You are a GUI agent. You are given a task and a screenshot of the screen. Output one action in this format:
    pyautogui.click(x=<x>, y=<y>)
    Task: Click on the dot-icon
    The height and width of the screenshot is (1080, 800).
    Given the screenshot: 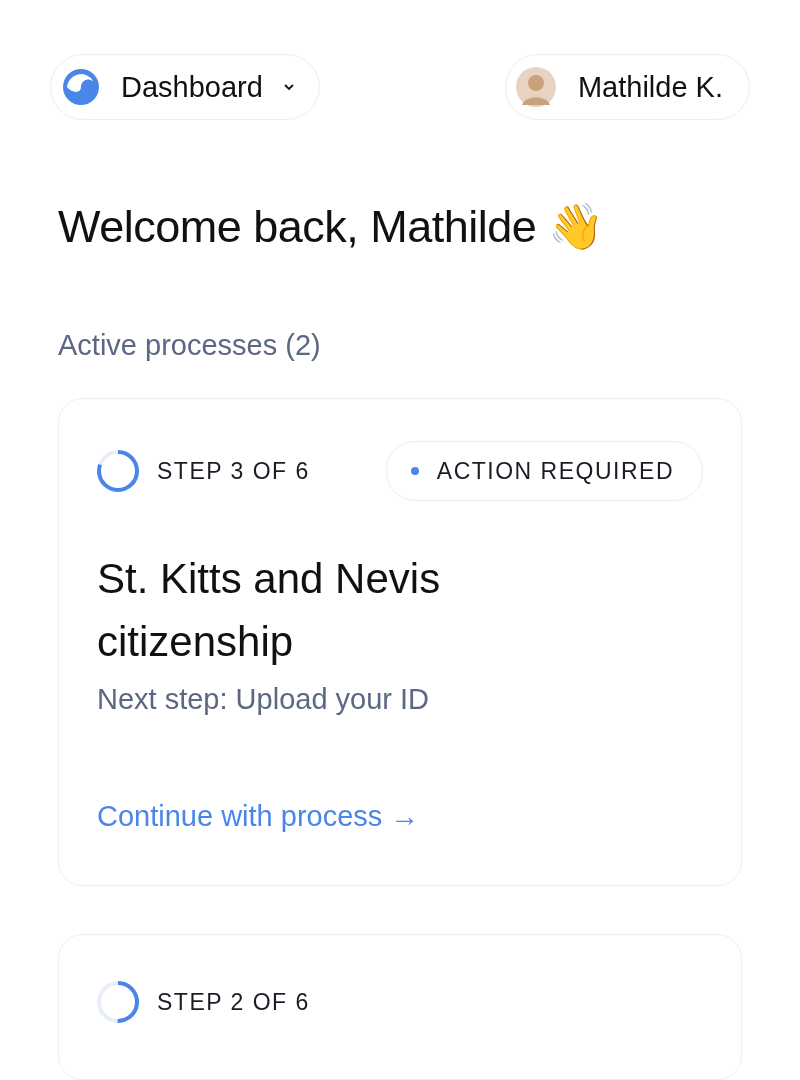 What is the action you would take?
    pyautogui.click(x=414, y=471)
    